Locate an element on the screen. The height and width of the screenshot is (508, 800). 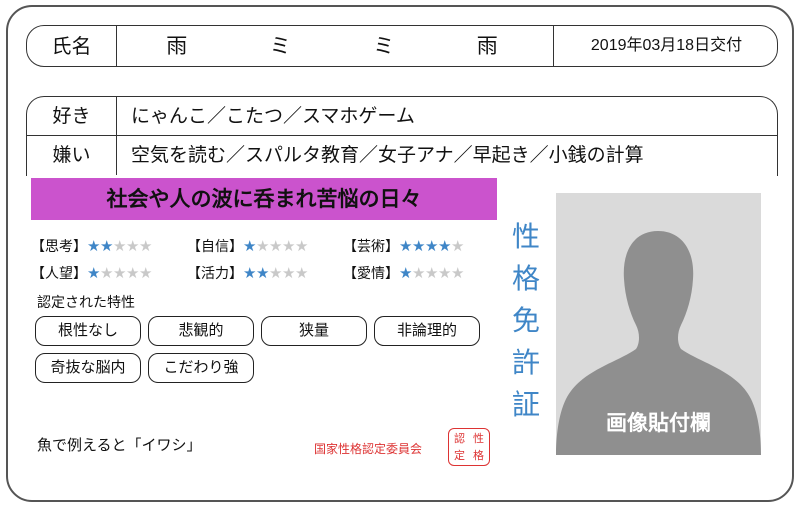
stats-row: 【人望】 ★ ★ ★ ★ ★ 【活力】 ★ ★ ★ ★ ★ 【愛情】 ★ ★ ★ ★ ★ is located at coordinates (266, 272).